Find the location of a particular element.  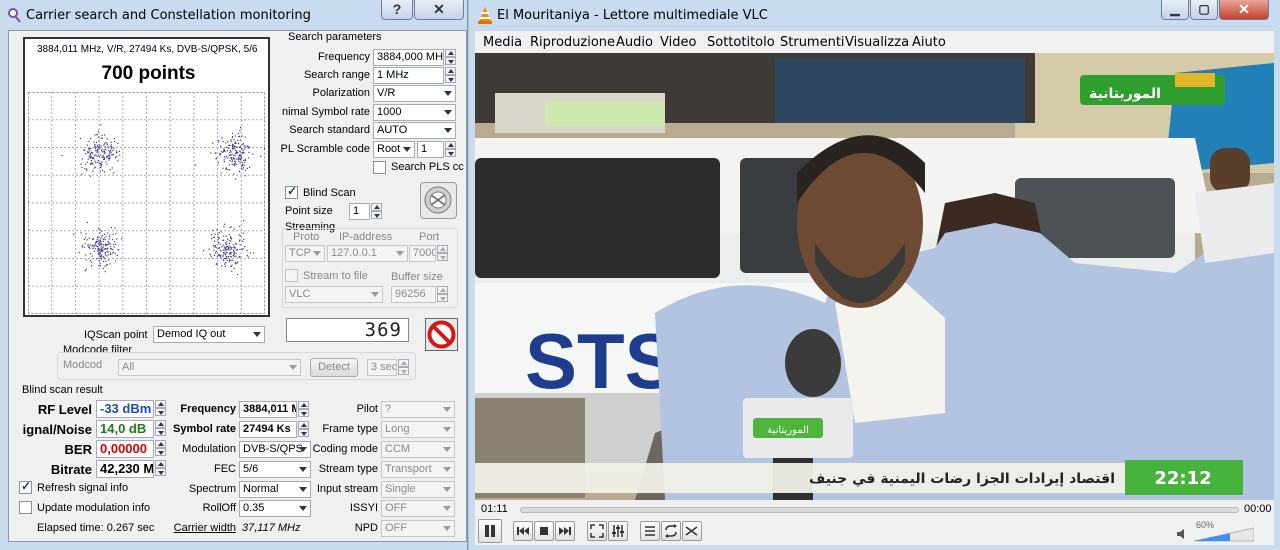

menu-visualizza: Visualizza is located at coordinates (877, 42).